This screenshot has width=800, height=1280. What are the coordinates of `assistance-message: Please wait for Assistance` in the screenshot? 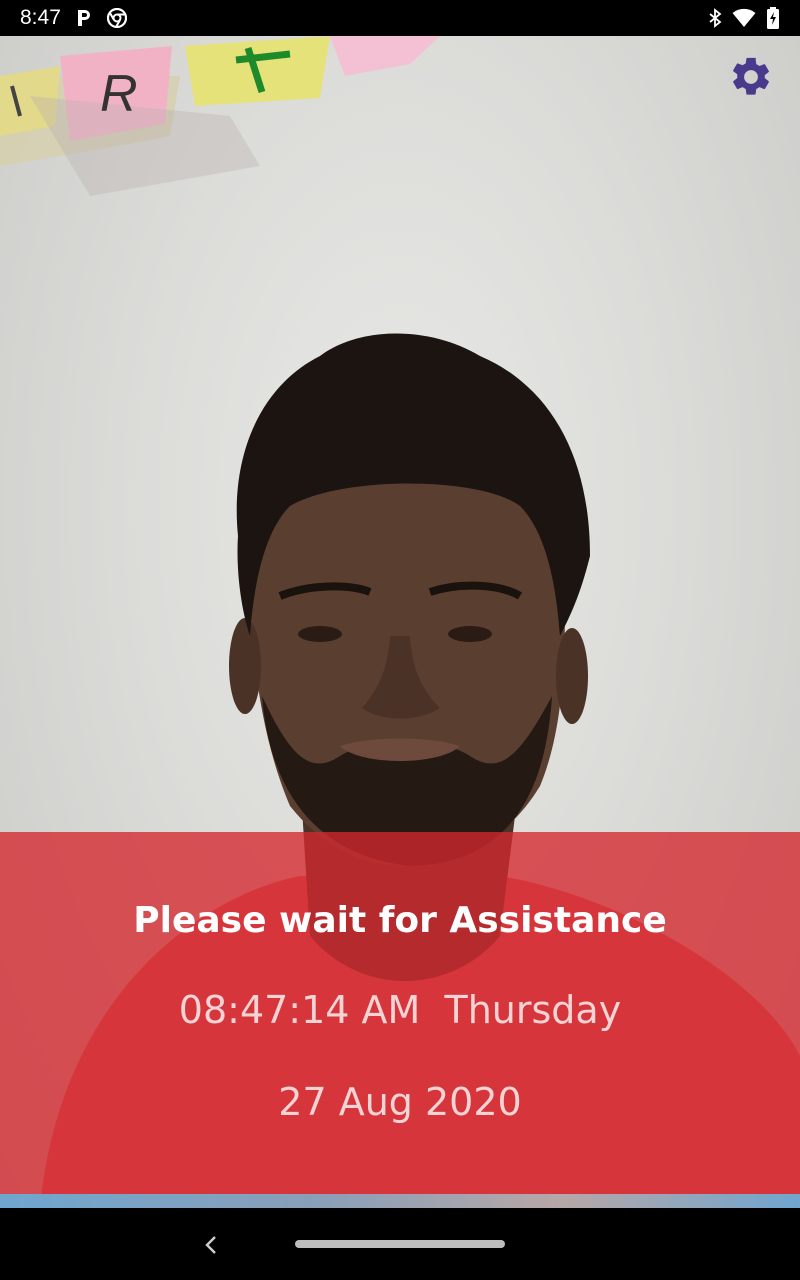 It's located at (400, 920).